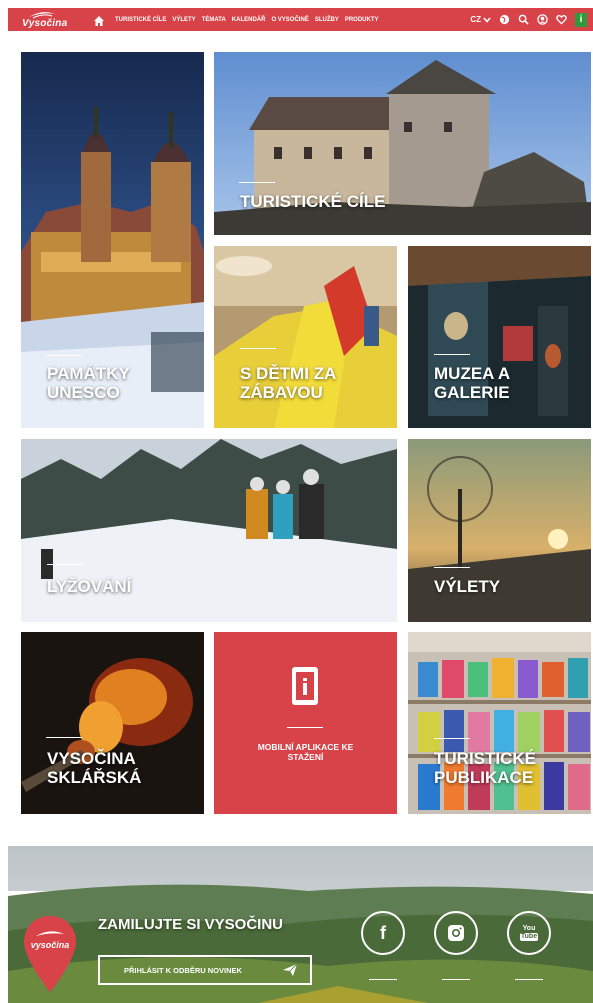  What do you see at coordinates (183, 970) in the screenshot?
I see `subscribe-button-label: PŘIHLÁSIT K ODBĚRU NOVINEK` at bounding box center [183, 970].